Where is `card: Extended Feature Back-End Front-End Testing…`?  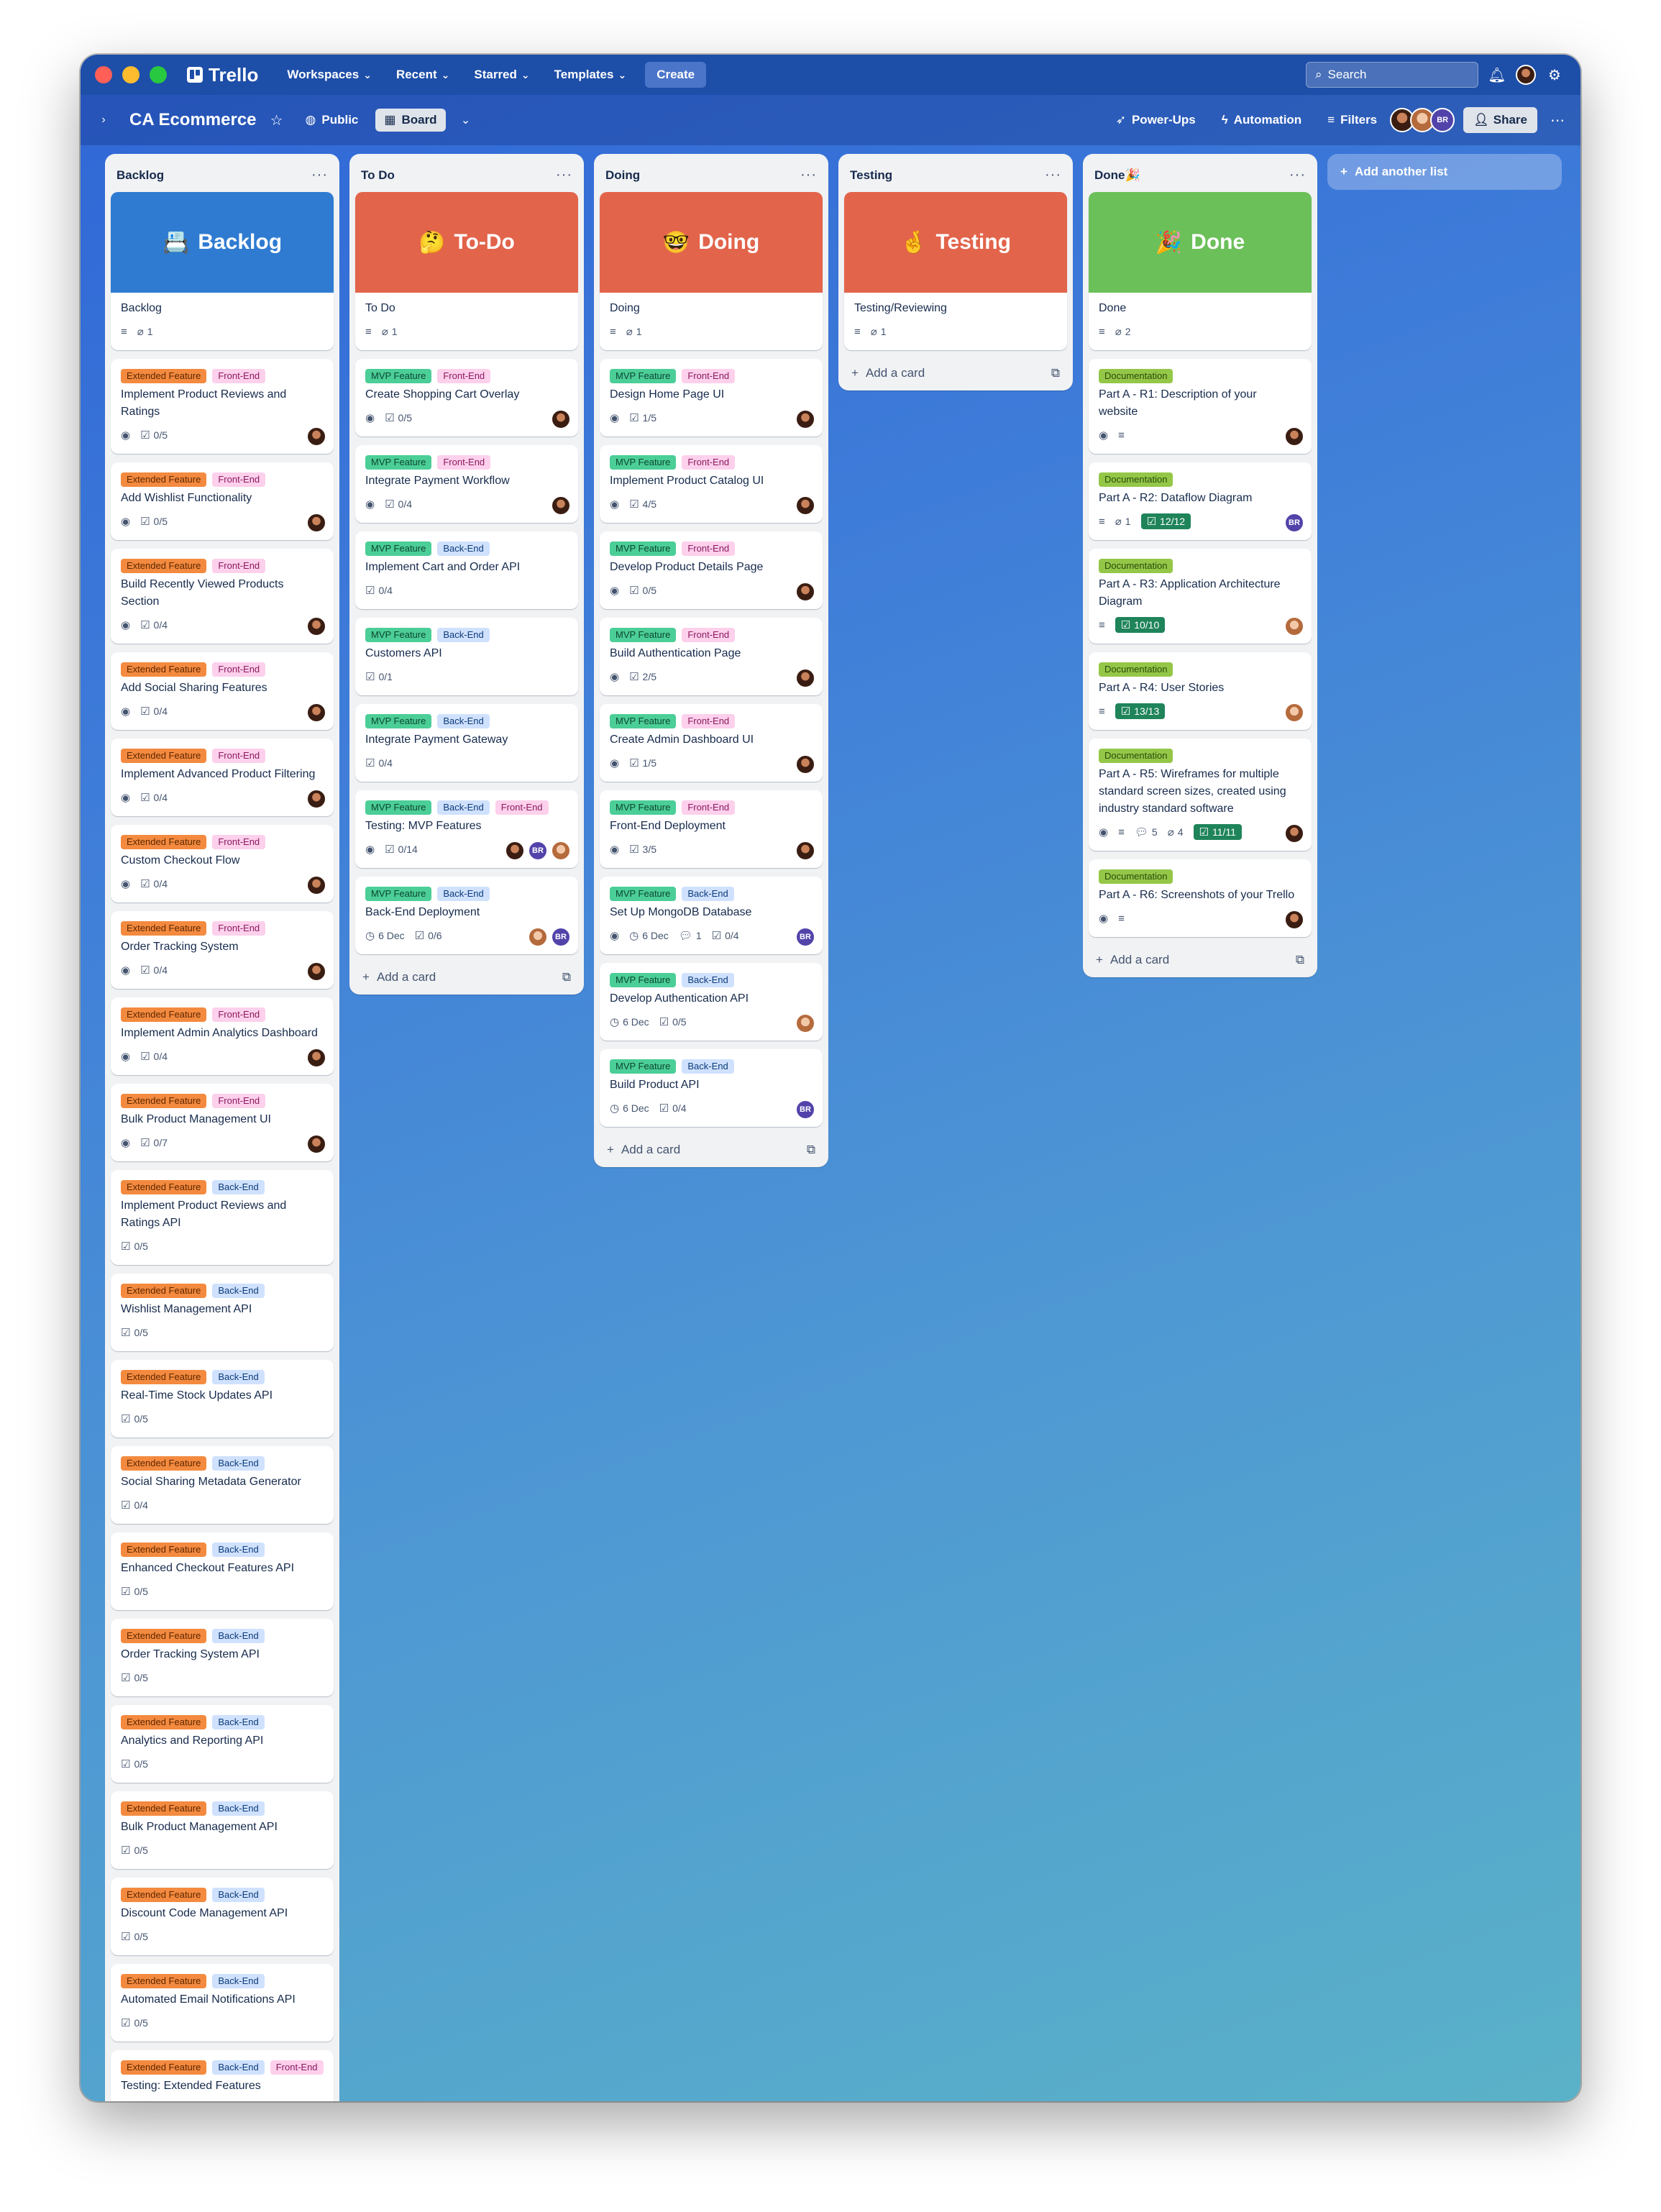
card: Extended Feature Back-End Front-End Testing… is located at coordinates (222, 2075).